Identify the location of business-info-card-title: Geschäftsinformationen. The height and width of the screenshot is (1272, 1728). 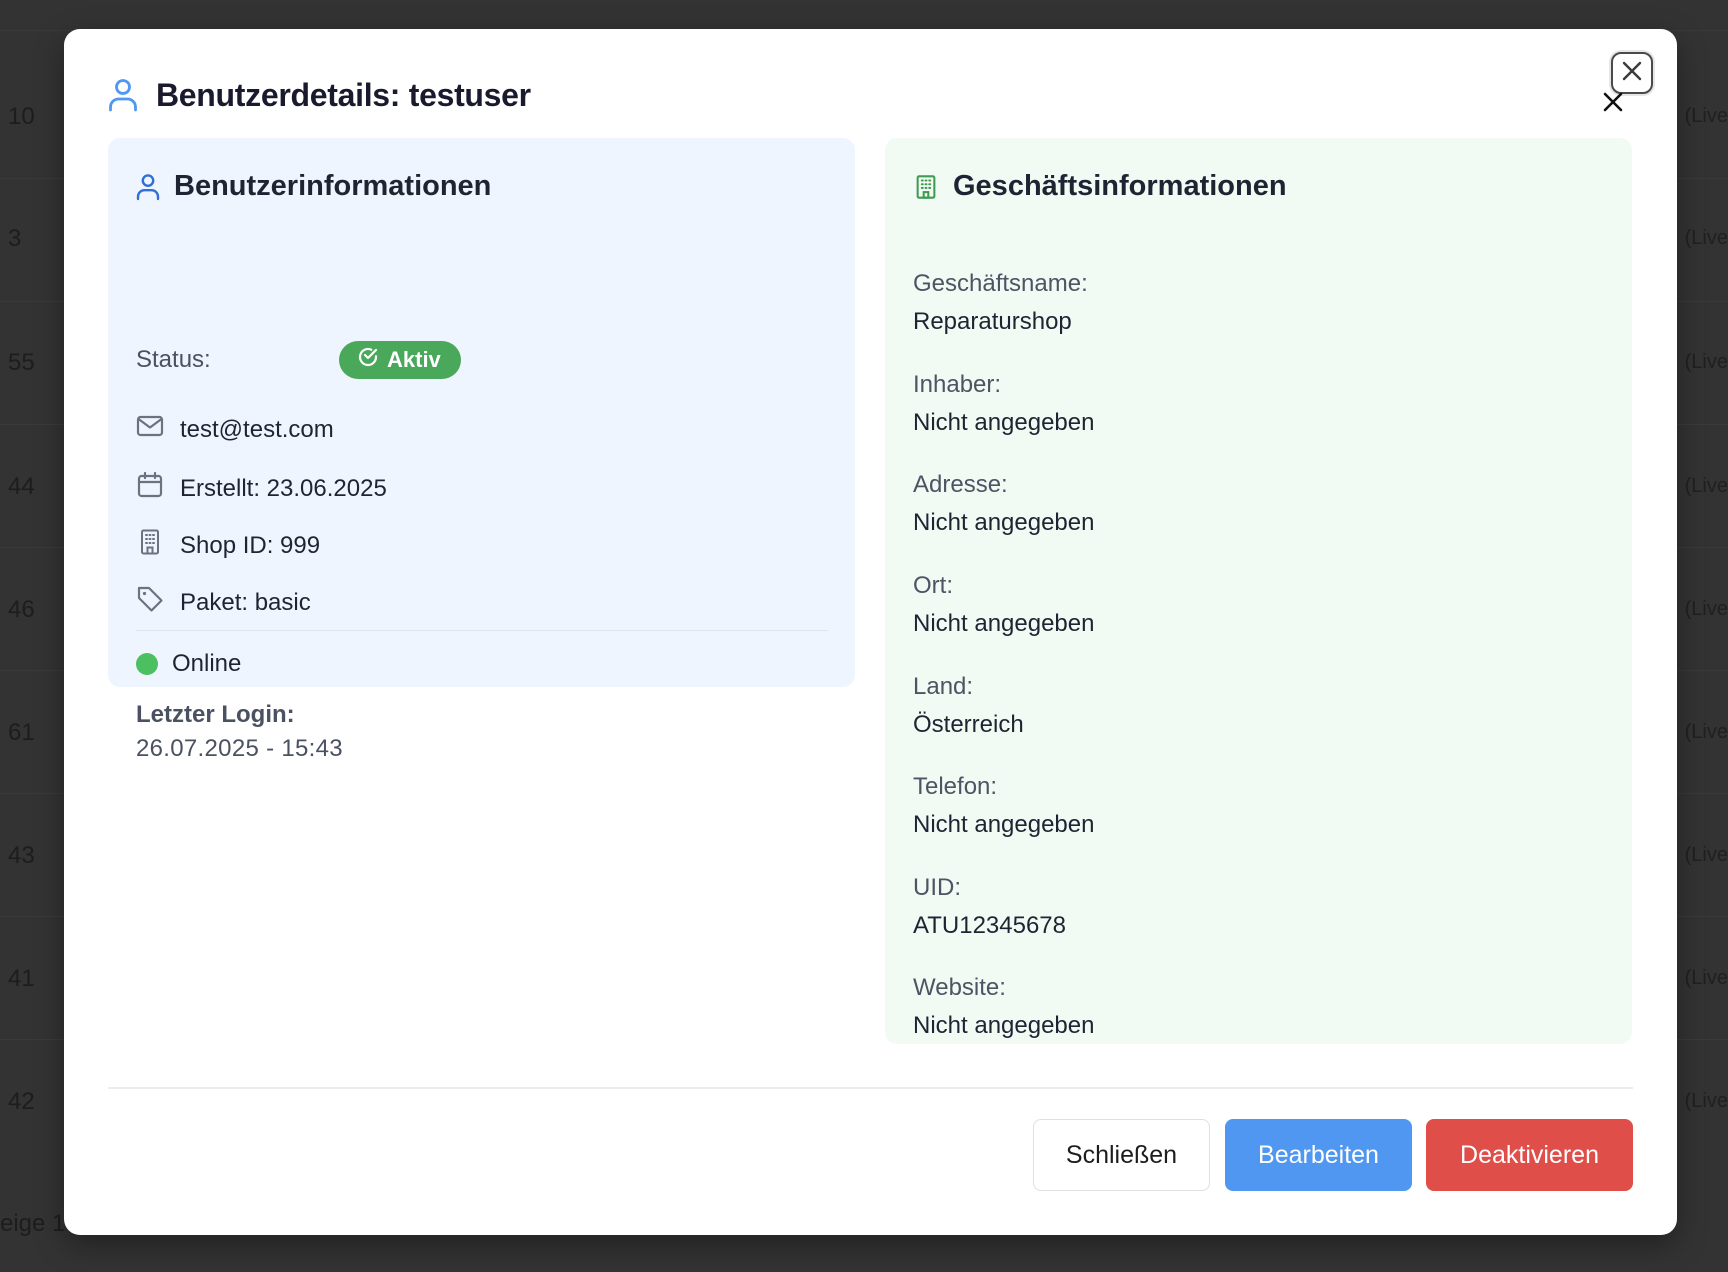
(1100, 186).